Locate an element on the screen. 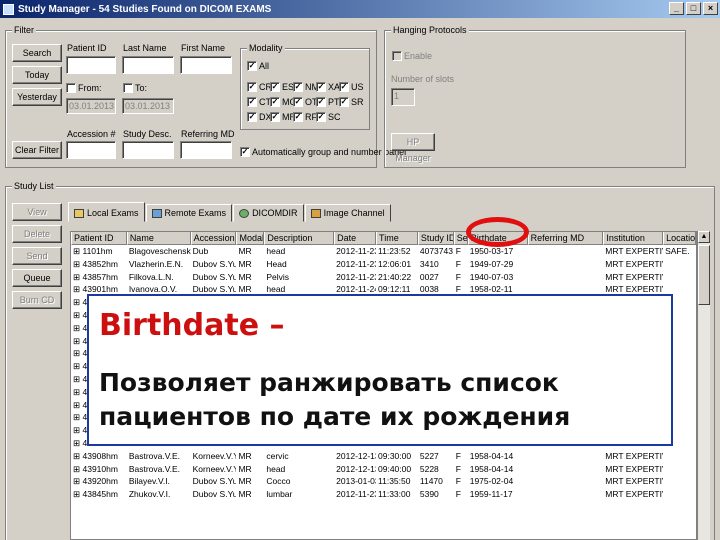 The width and height of the screenshot is (720, 540). filter-legend: Filter is located at coordinates (24, 30).